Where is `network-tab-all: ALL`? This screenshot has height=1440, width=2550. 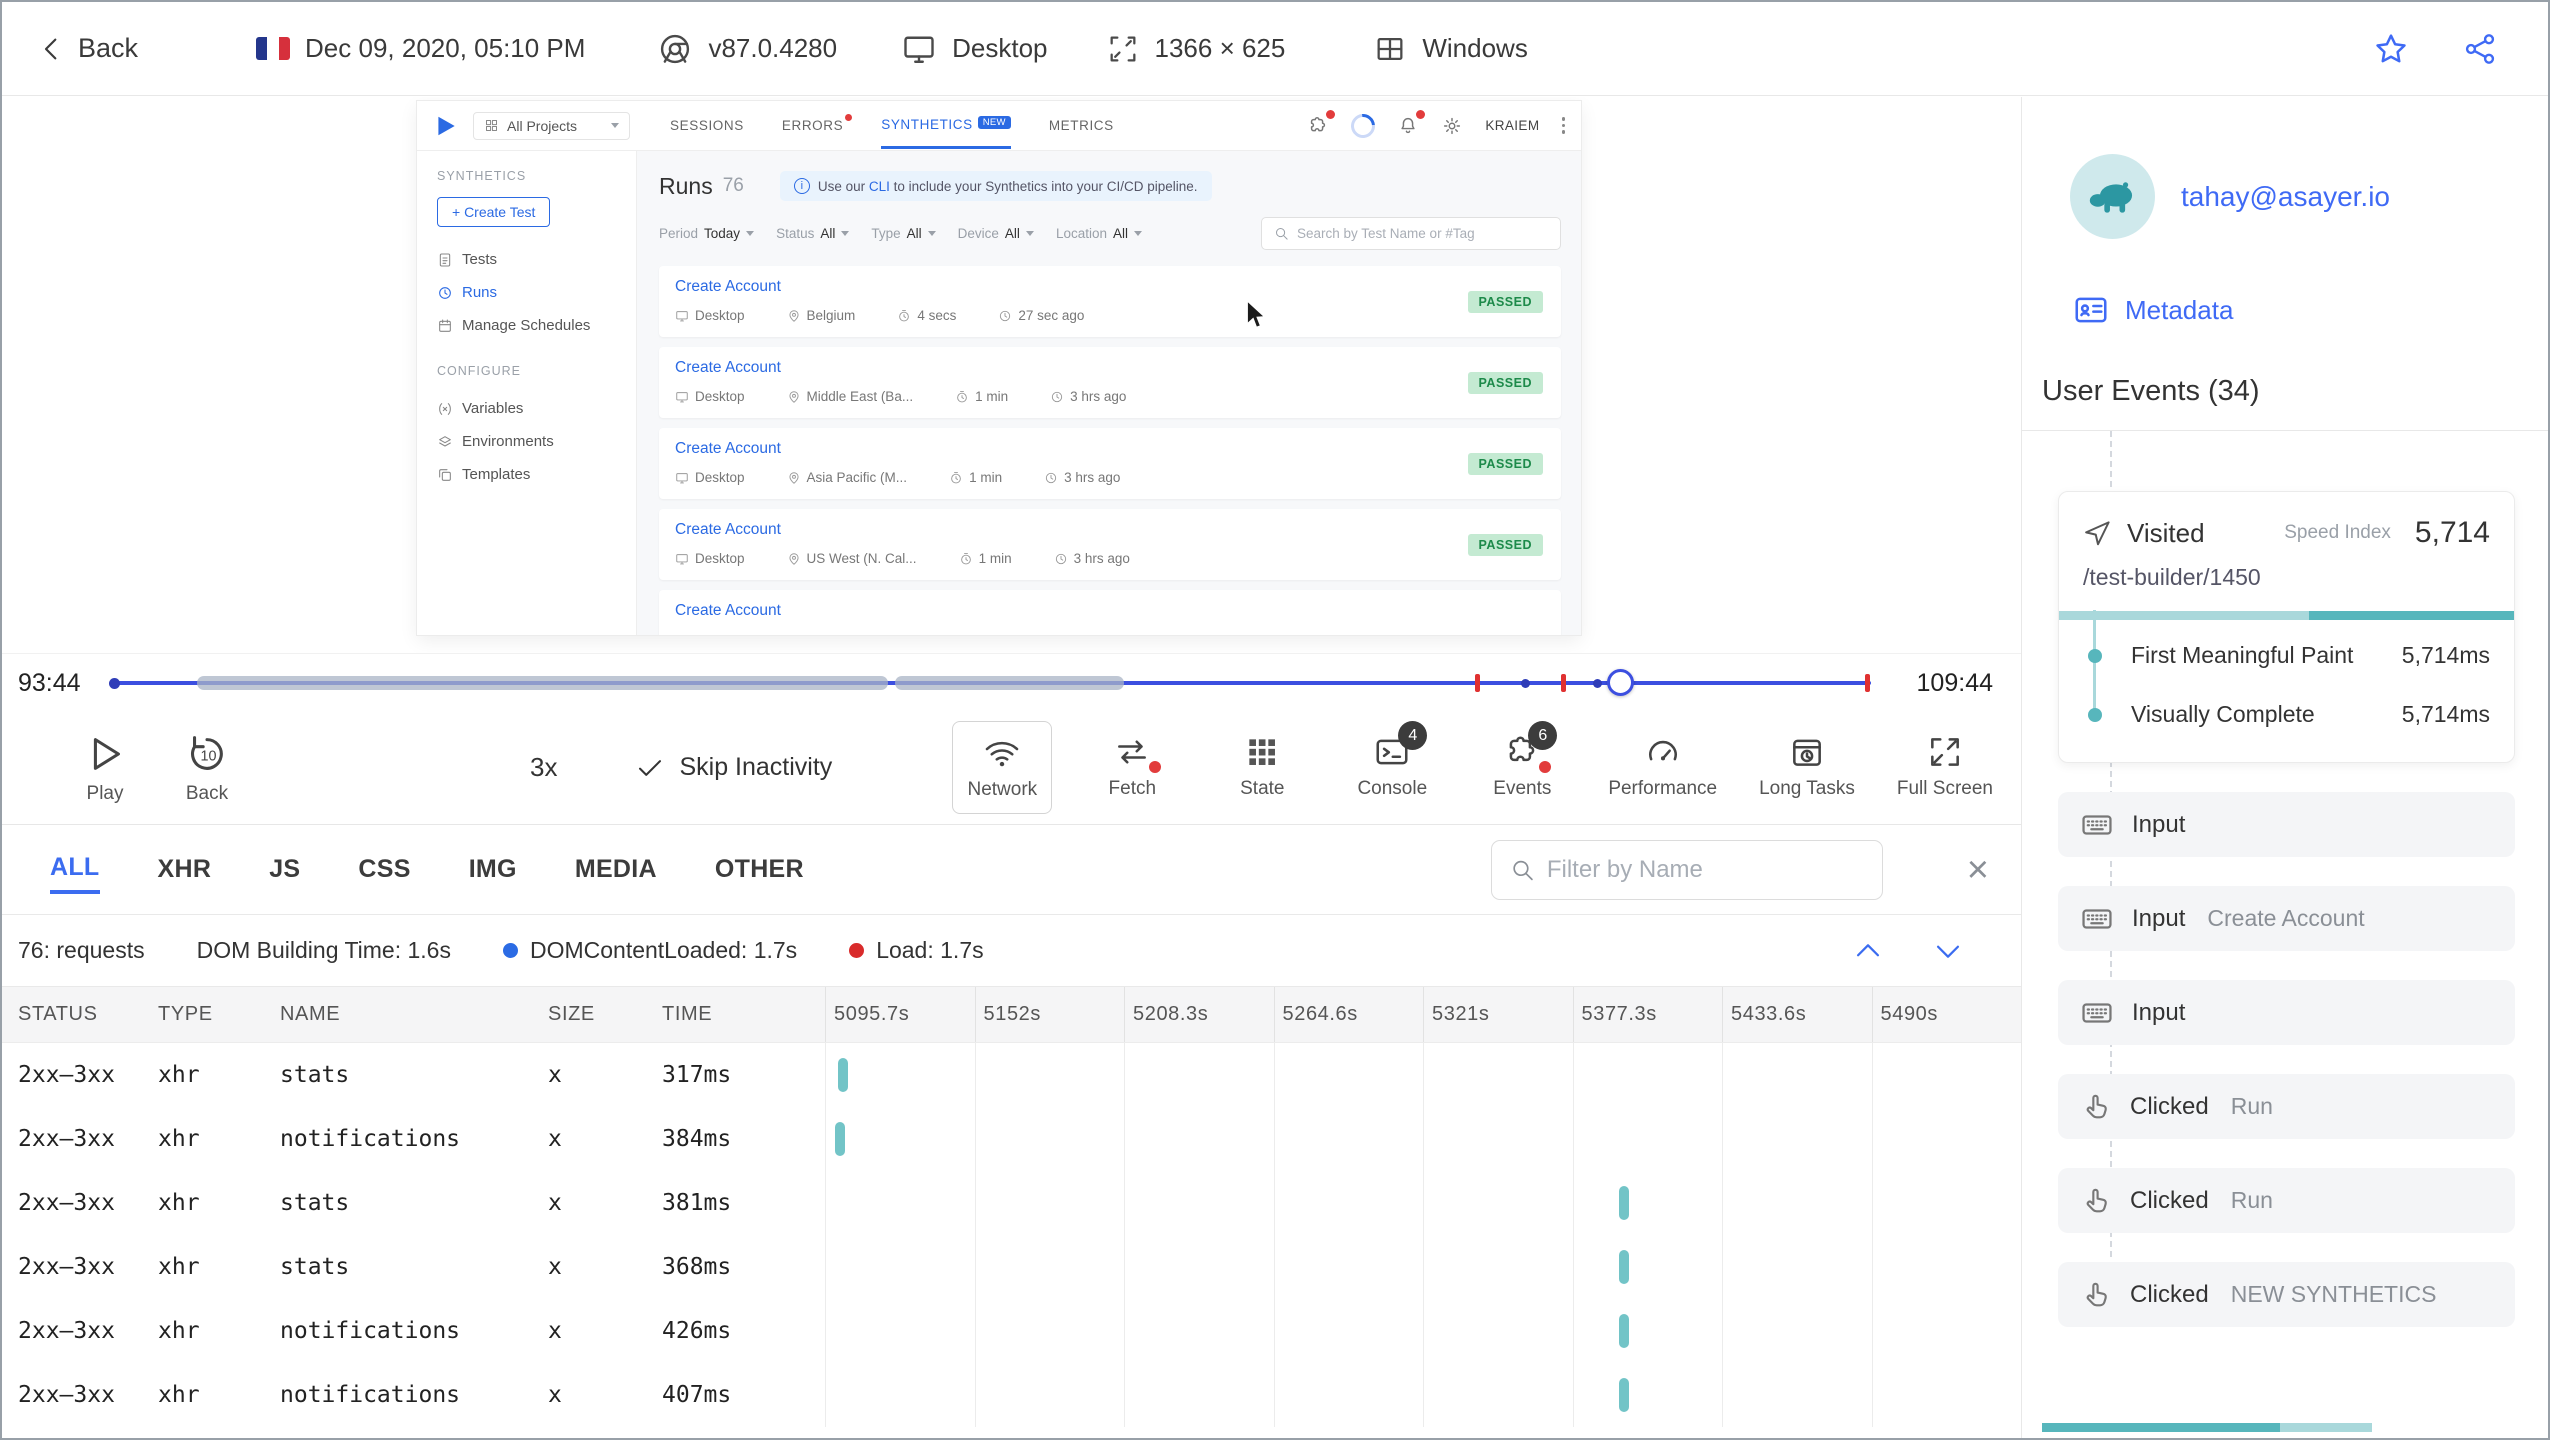 network-tab-all: ALL is located at coordinates (75, 869).